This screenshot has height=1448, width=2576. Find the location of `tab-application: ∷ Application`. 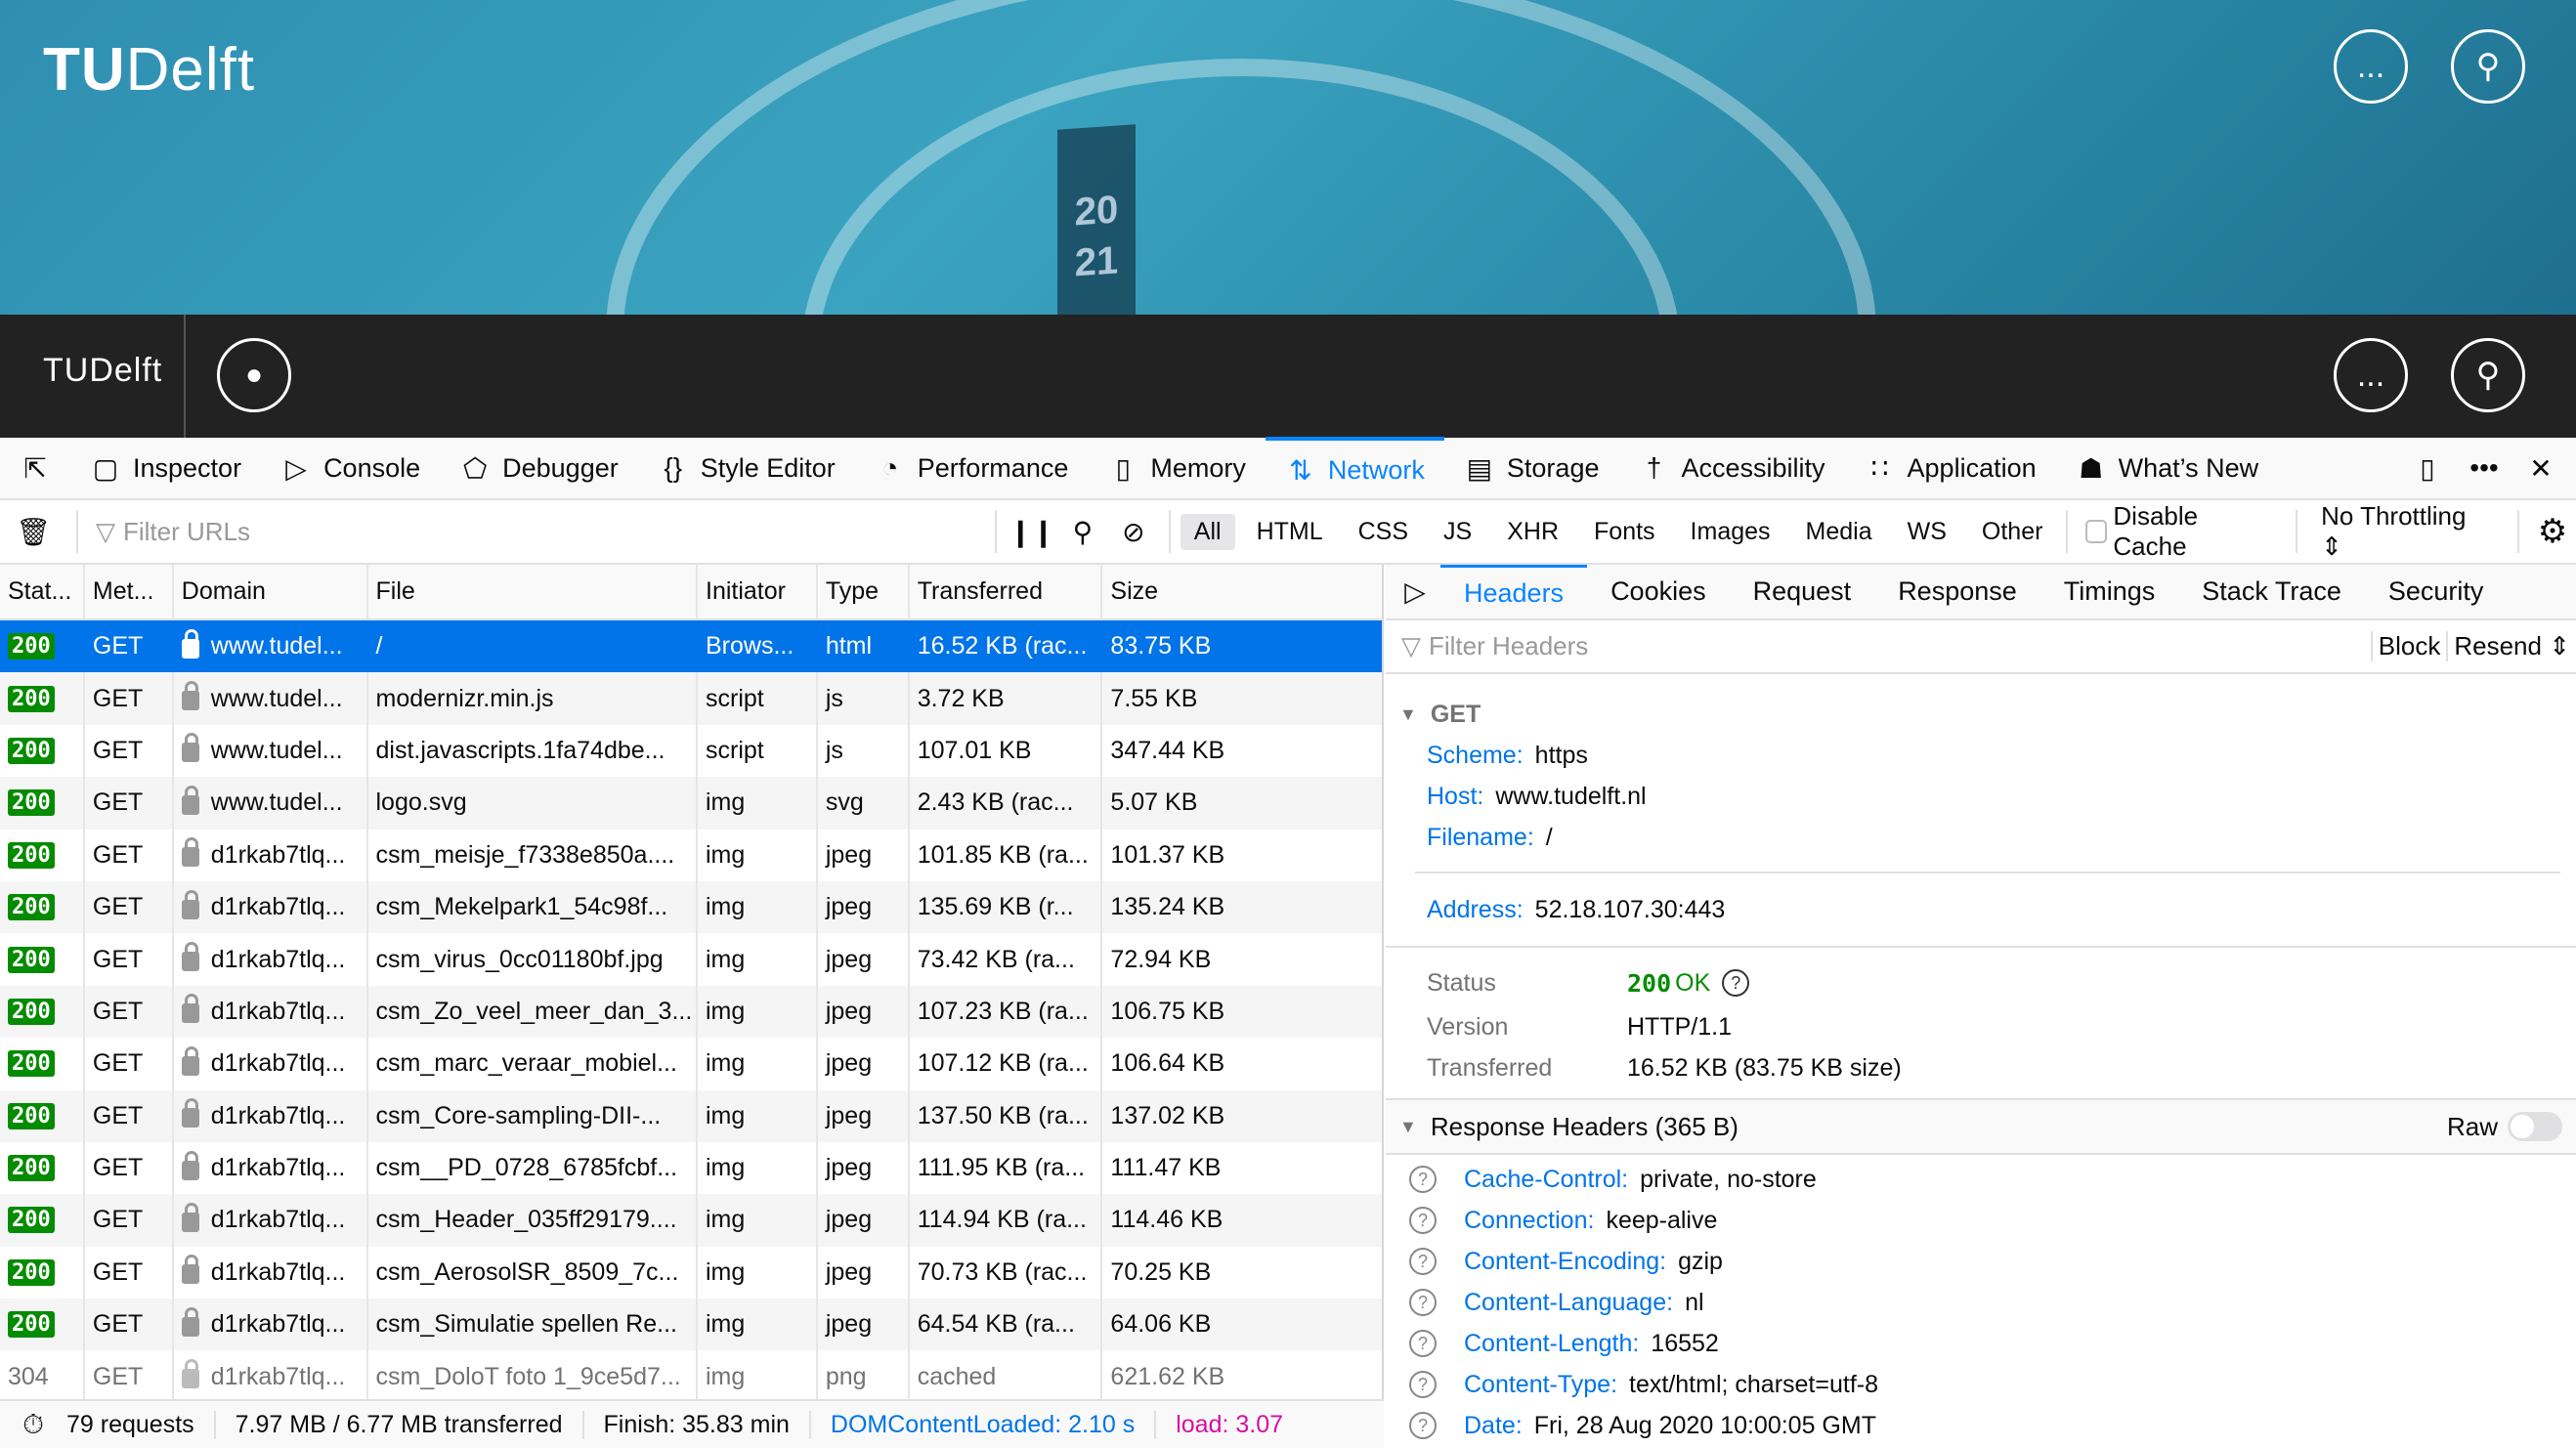

tab-application: ∷ Application is located at coordinates (1951, 468).